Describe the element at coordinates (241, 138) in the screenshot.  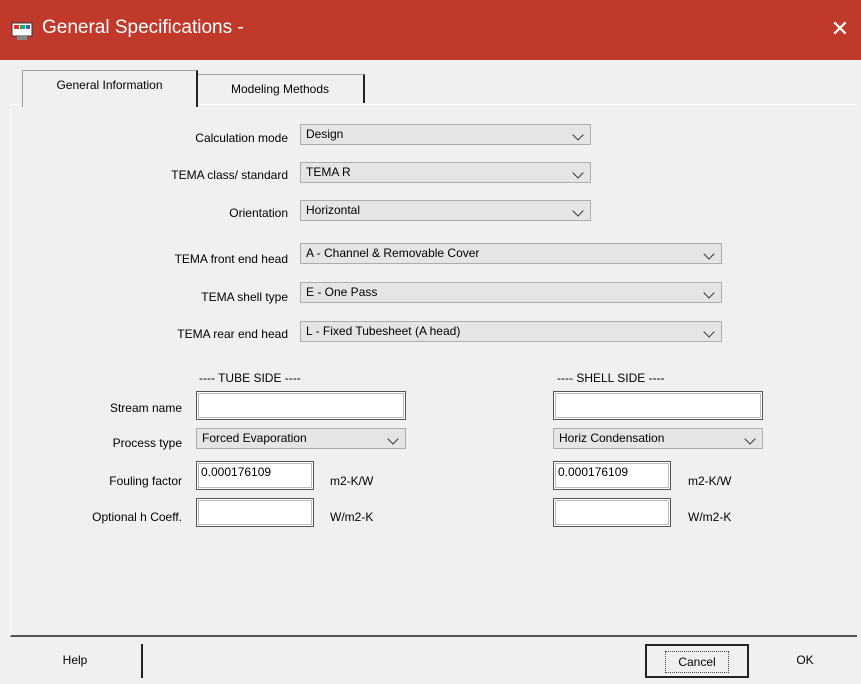
I see `calculation-mode-label: Calculation mode` at that location.